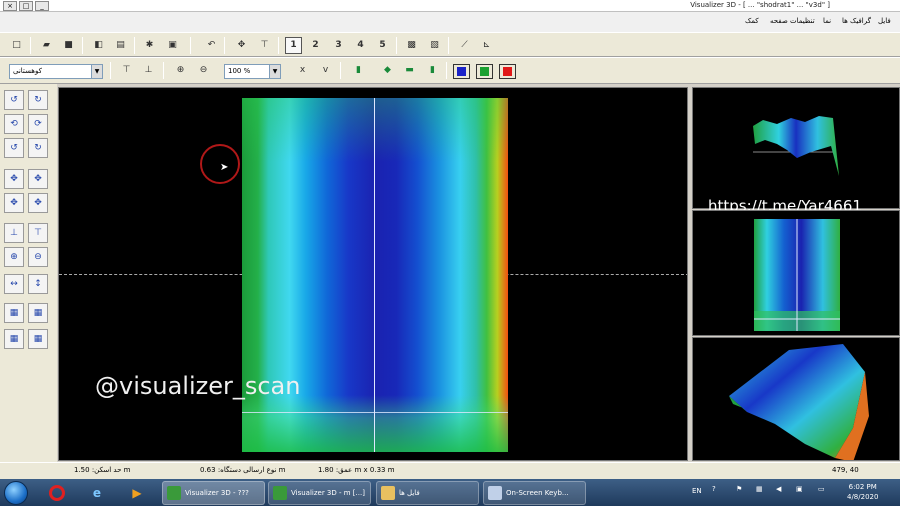 The image size is (900, 506). Describe the element at coordinates (827, 21) in the screenshot. I see `menu-view: نما` at that location.